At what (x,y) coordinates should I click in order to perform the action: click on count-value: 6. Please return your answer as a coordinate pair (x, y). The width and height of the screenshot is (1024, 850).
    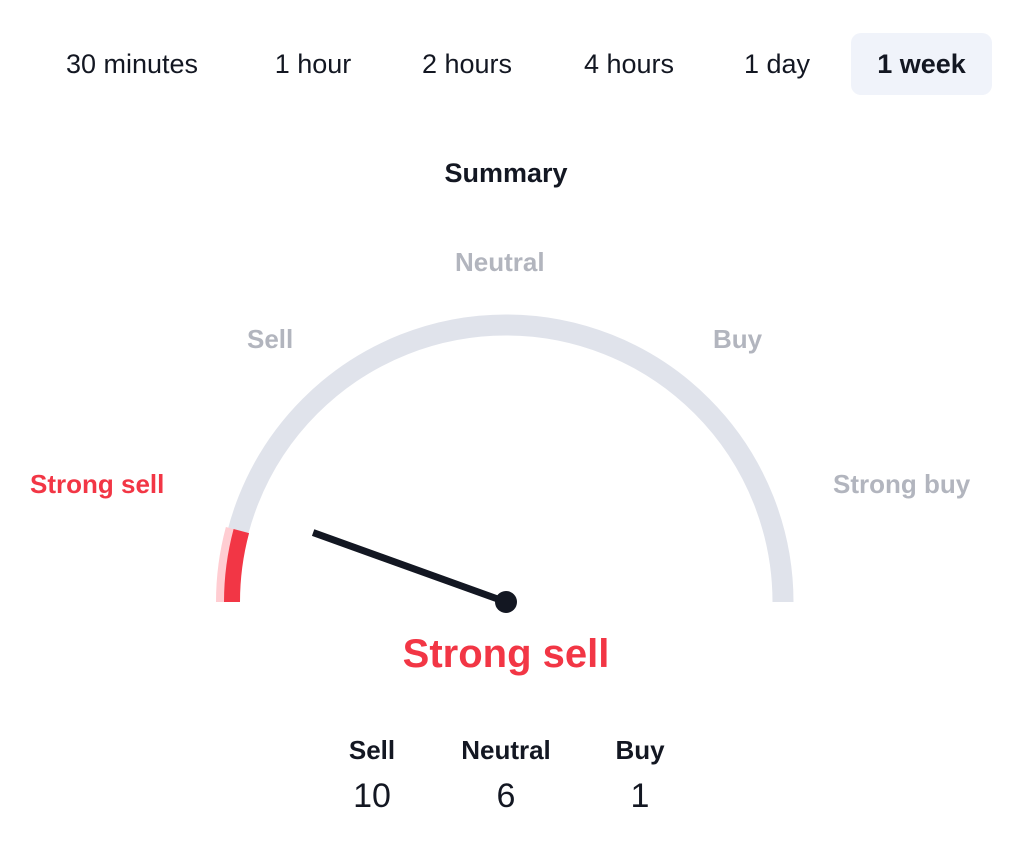
    Looking at the image, I should click on (506, 796).